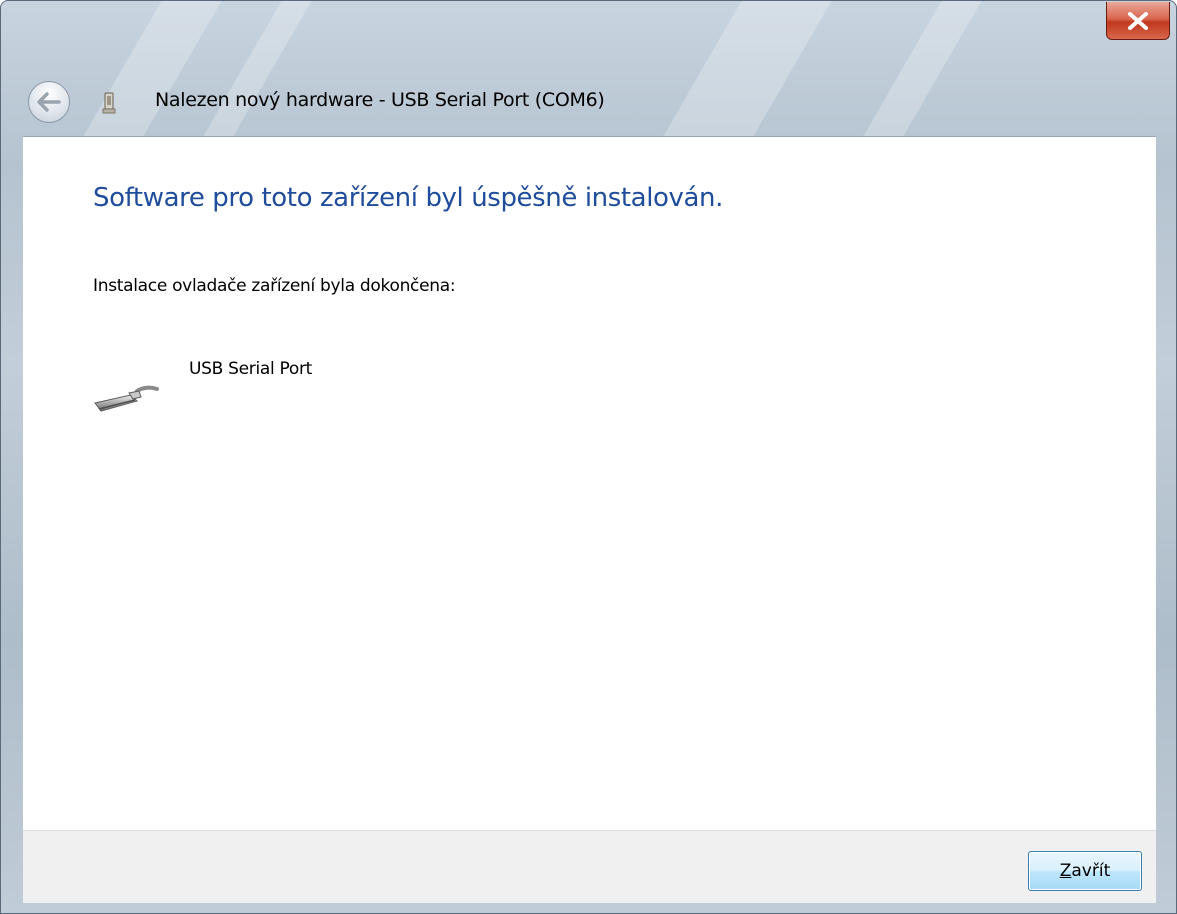 This screenshot has height=914, width=1177. I want to click on close-button-mnemonic: Z, so click(1065, 871).